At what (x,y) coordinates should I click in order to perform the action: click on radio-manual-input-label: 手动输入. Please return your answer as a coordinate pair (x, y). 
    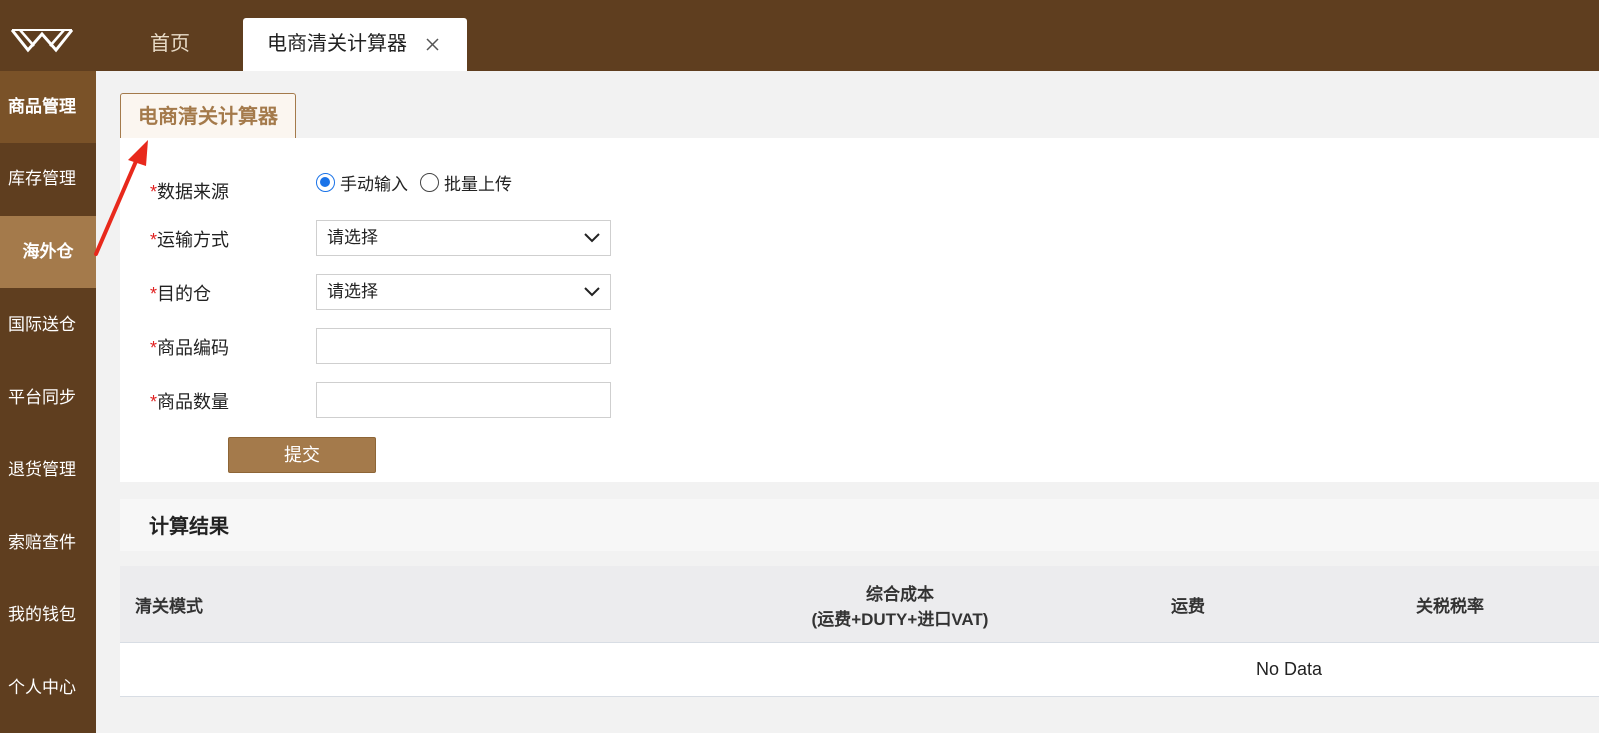
    Looking at the image, I should click on (374, 182).